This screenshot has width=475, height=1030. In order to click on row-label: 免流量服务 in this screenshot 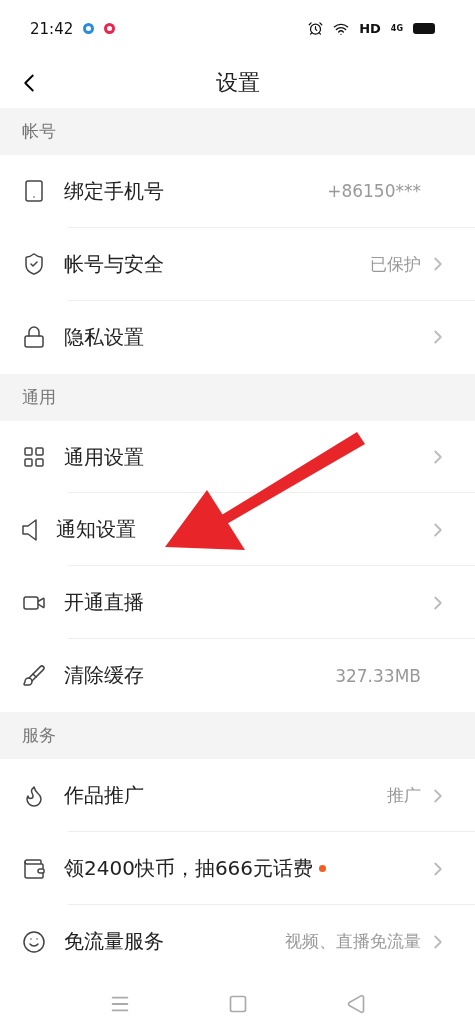, I will do `click(114, 941)`.